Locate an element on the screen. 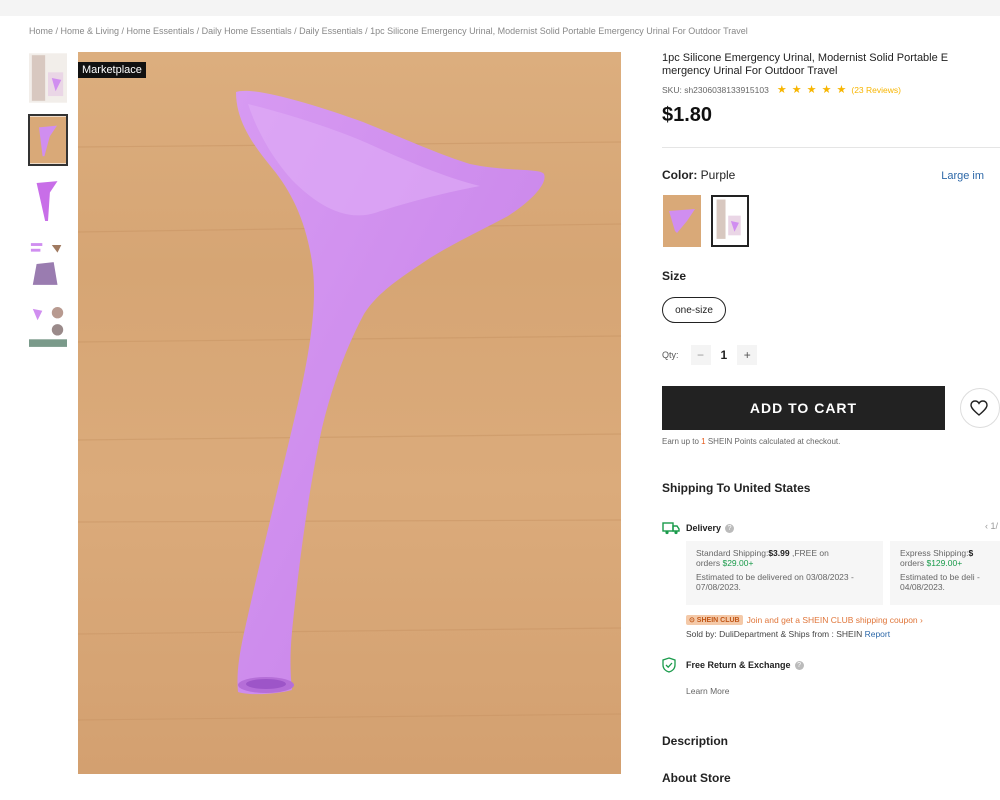  free-return-label: Free Return & Exchange is located at coordinates (738, 665).